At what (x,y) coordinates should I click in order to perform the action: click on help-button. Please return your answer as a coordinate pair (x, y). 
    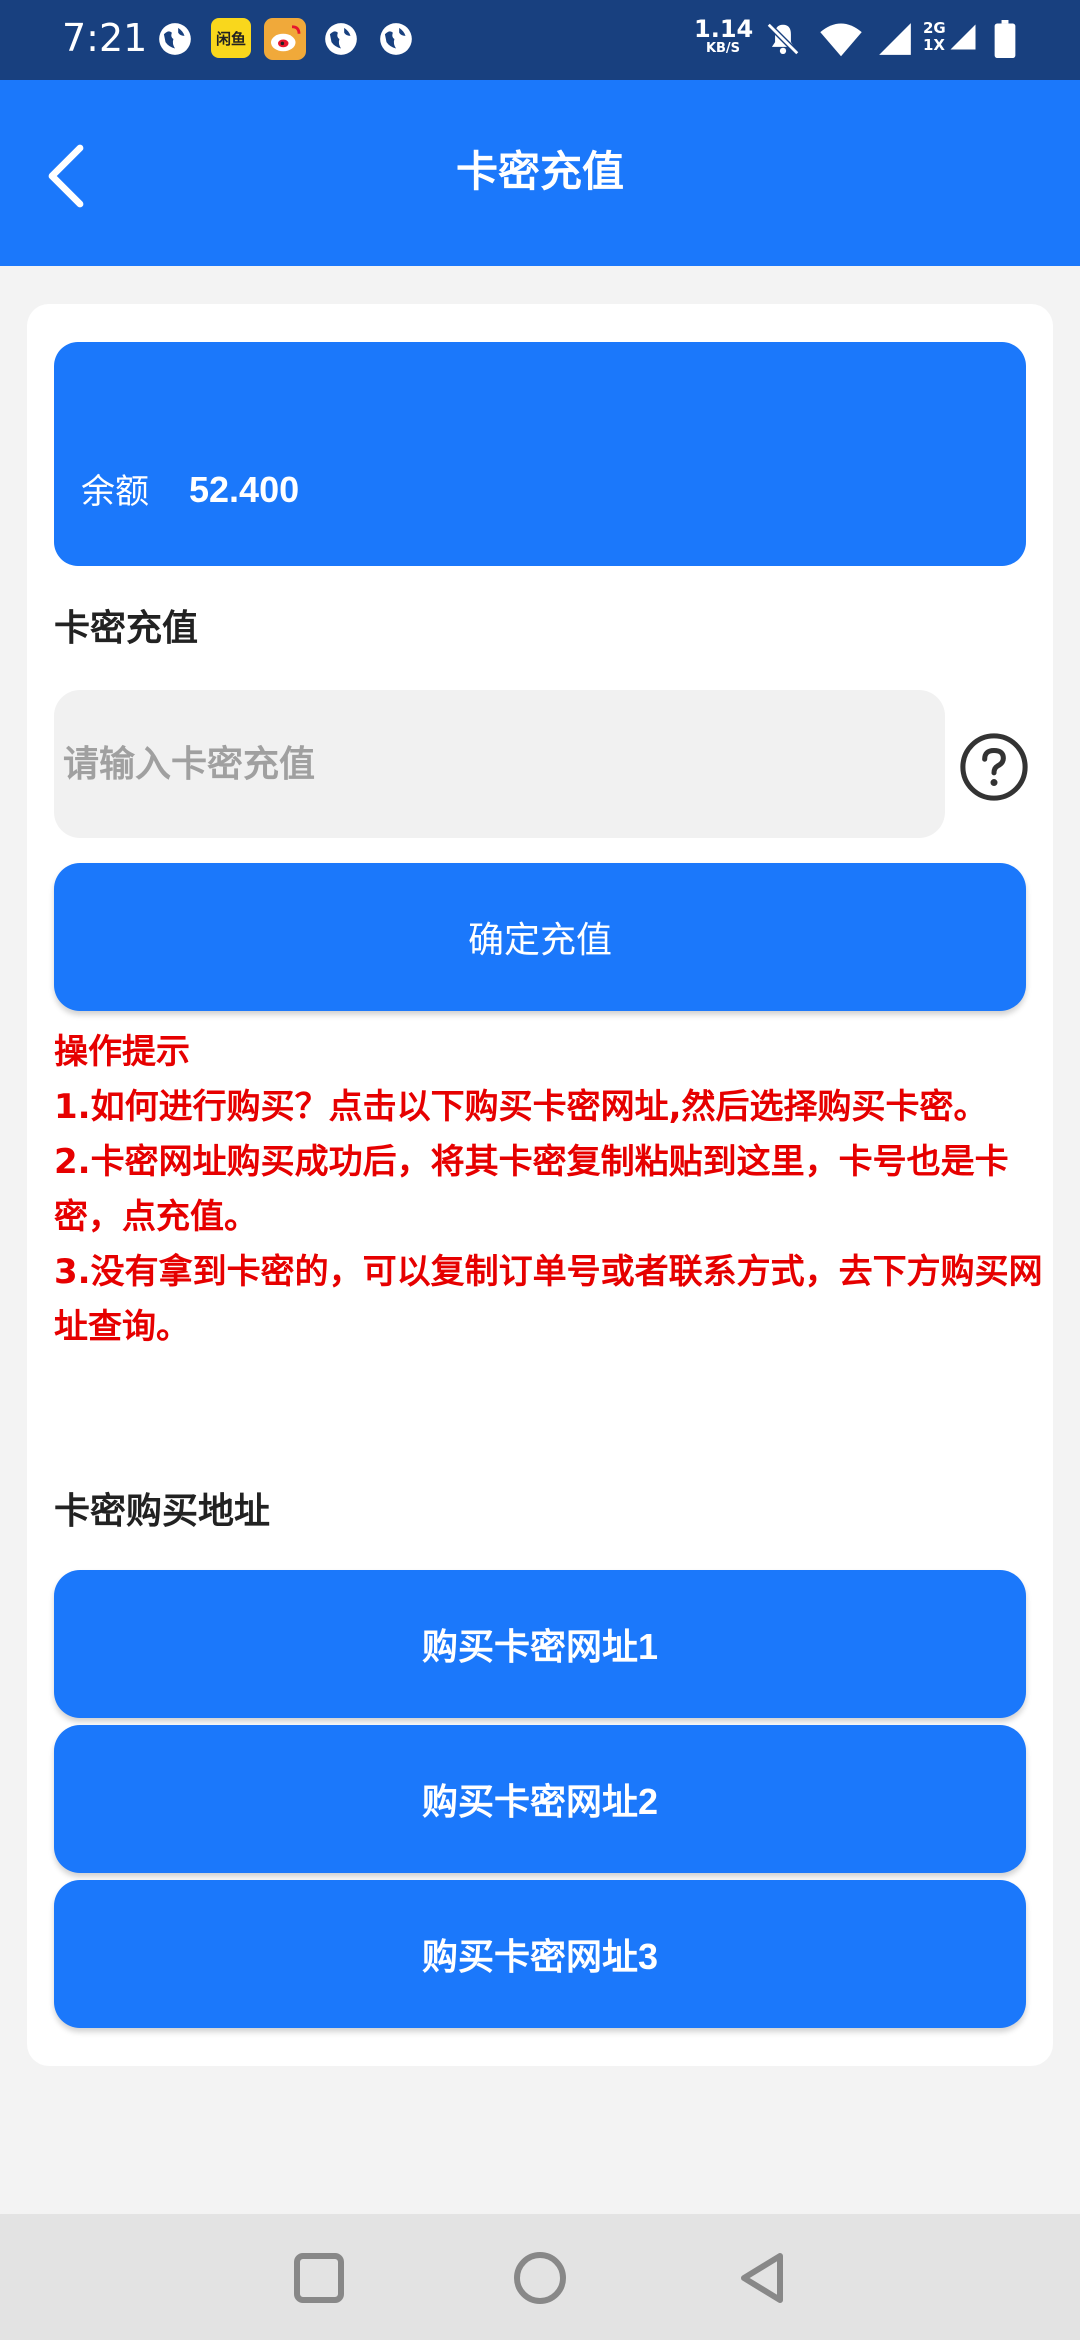
    Looking at the image, I should click on (994, 767).